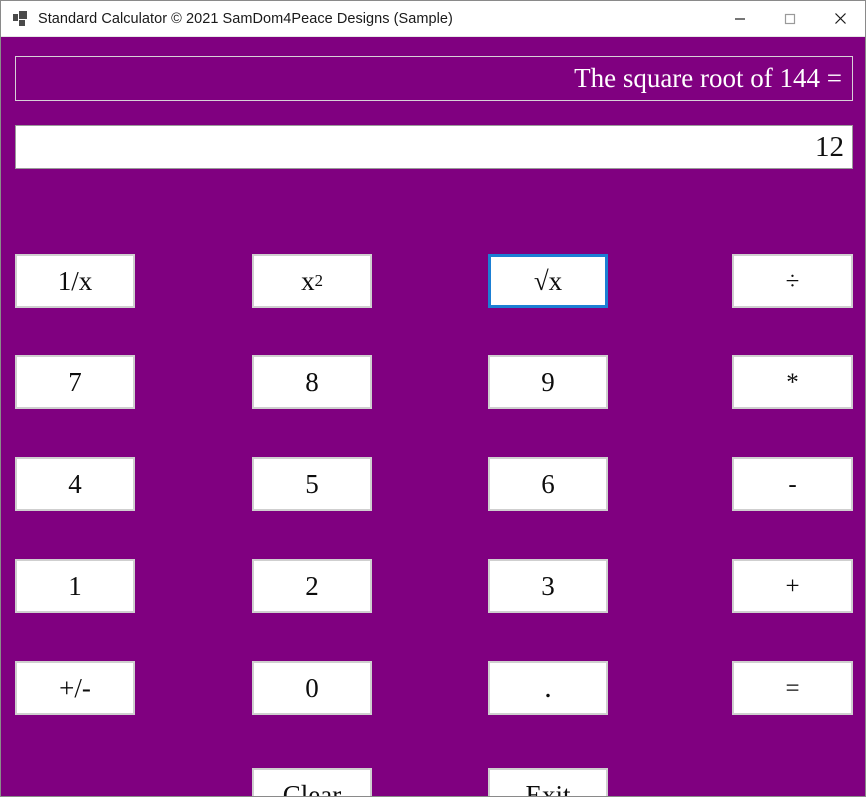 The height and width of the screenshot is (797, 866). I want to click on window-controls, so click(790, 19).